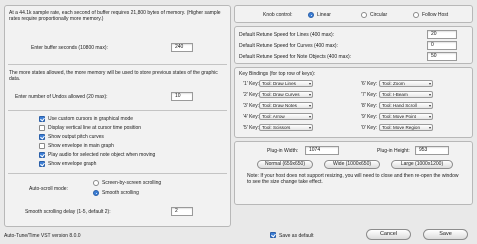 Image resolution: width=477 pixels, height=244 pixels. What do you see at coordinates (182, 96) in the screenshot?
I see `undo-count-field: 10` at bounding box center [182, 96].